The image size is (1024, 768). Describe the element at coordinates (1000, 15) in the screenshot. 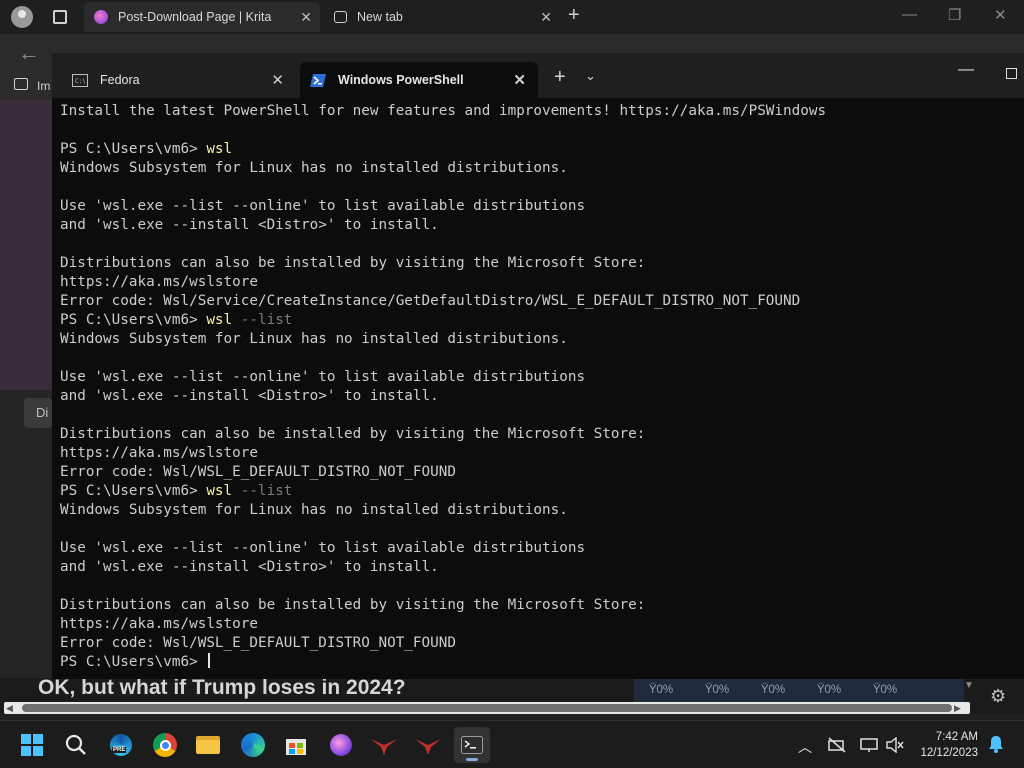

I see `browser-close-icon: ✕` at that location.